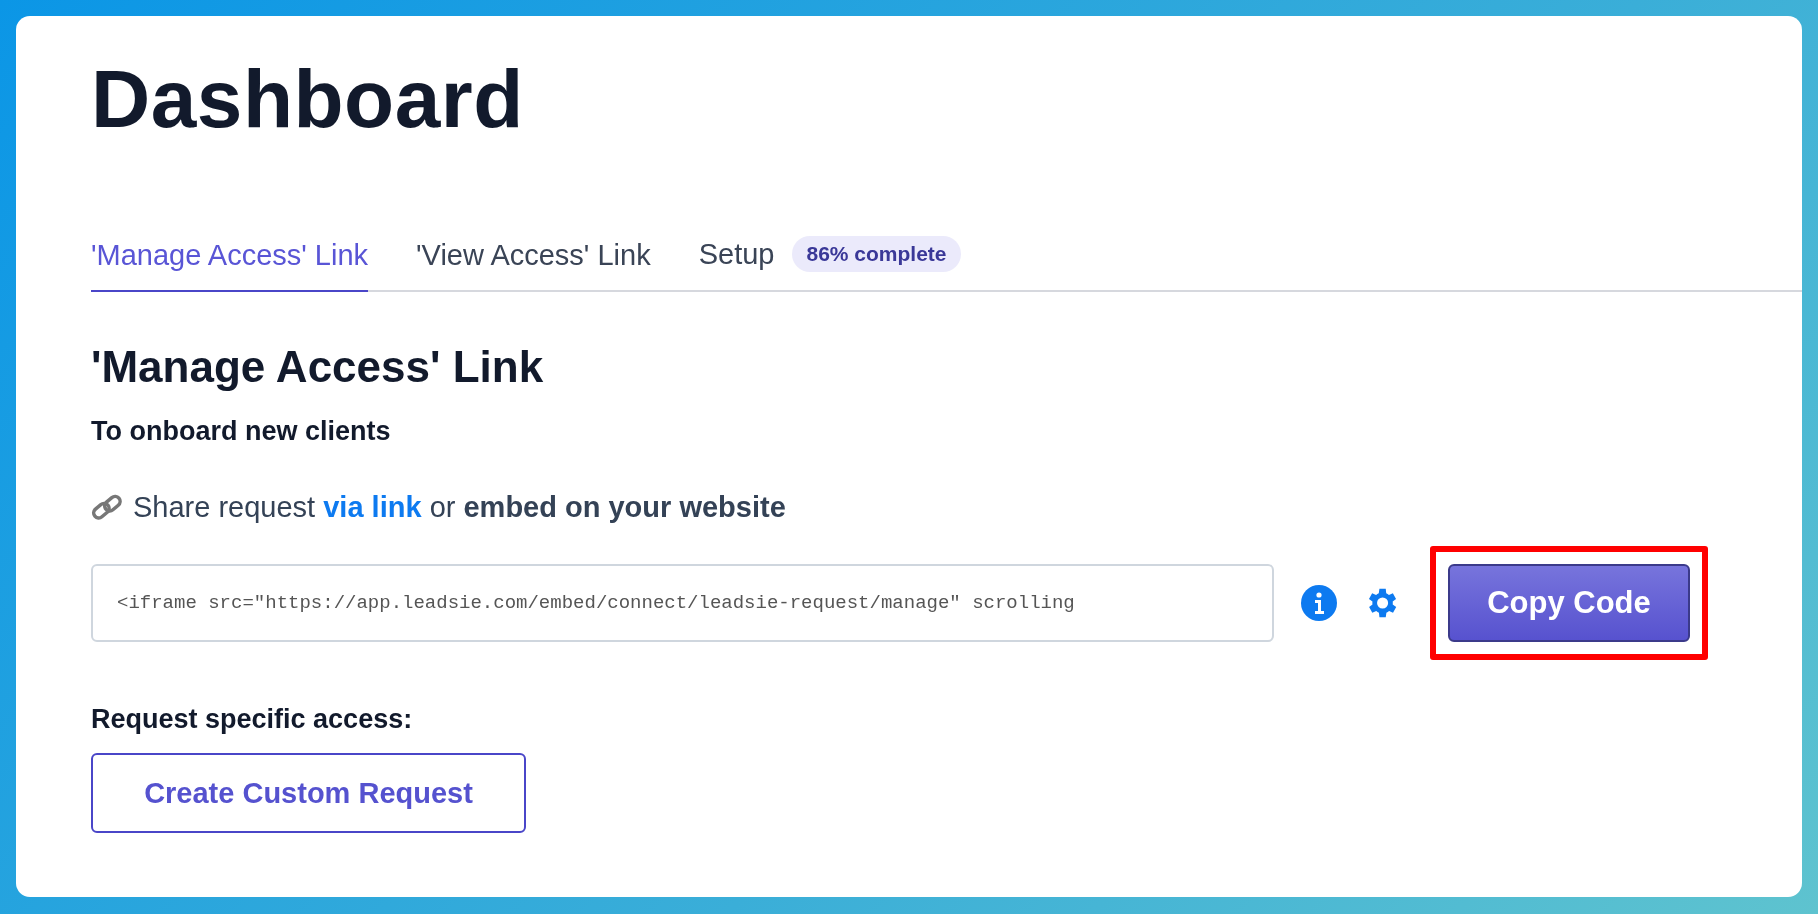 This screenshot has height=914, width=1818. Describe the element at coordinates (1569, 603) in the screenshot. I see `copy-code-button: Copy Code` at that location.